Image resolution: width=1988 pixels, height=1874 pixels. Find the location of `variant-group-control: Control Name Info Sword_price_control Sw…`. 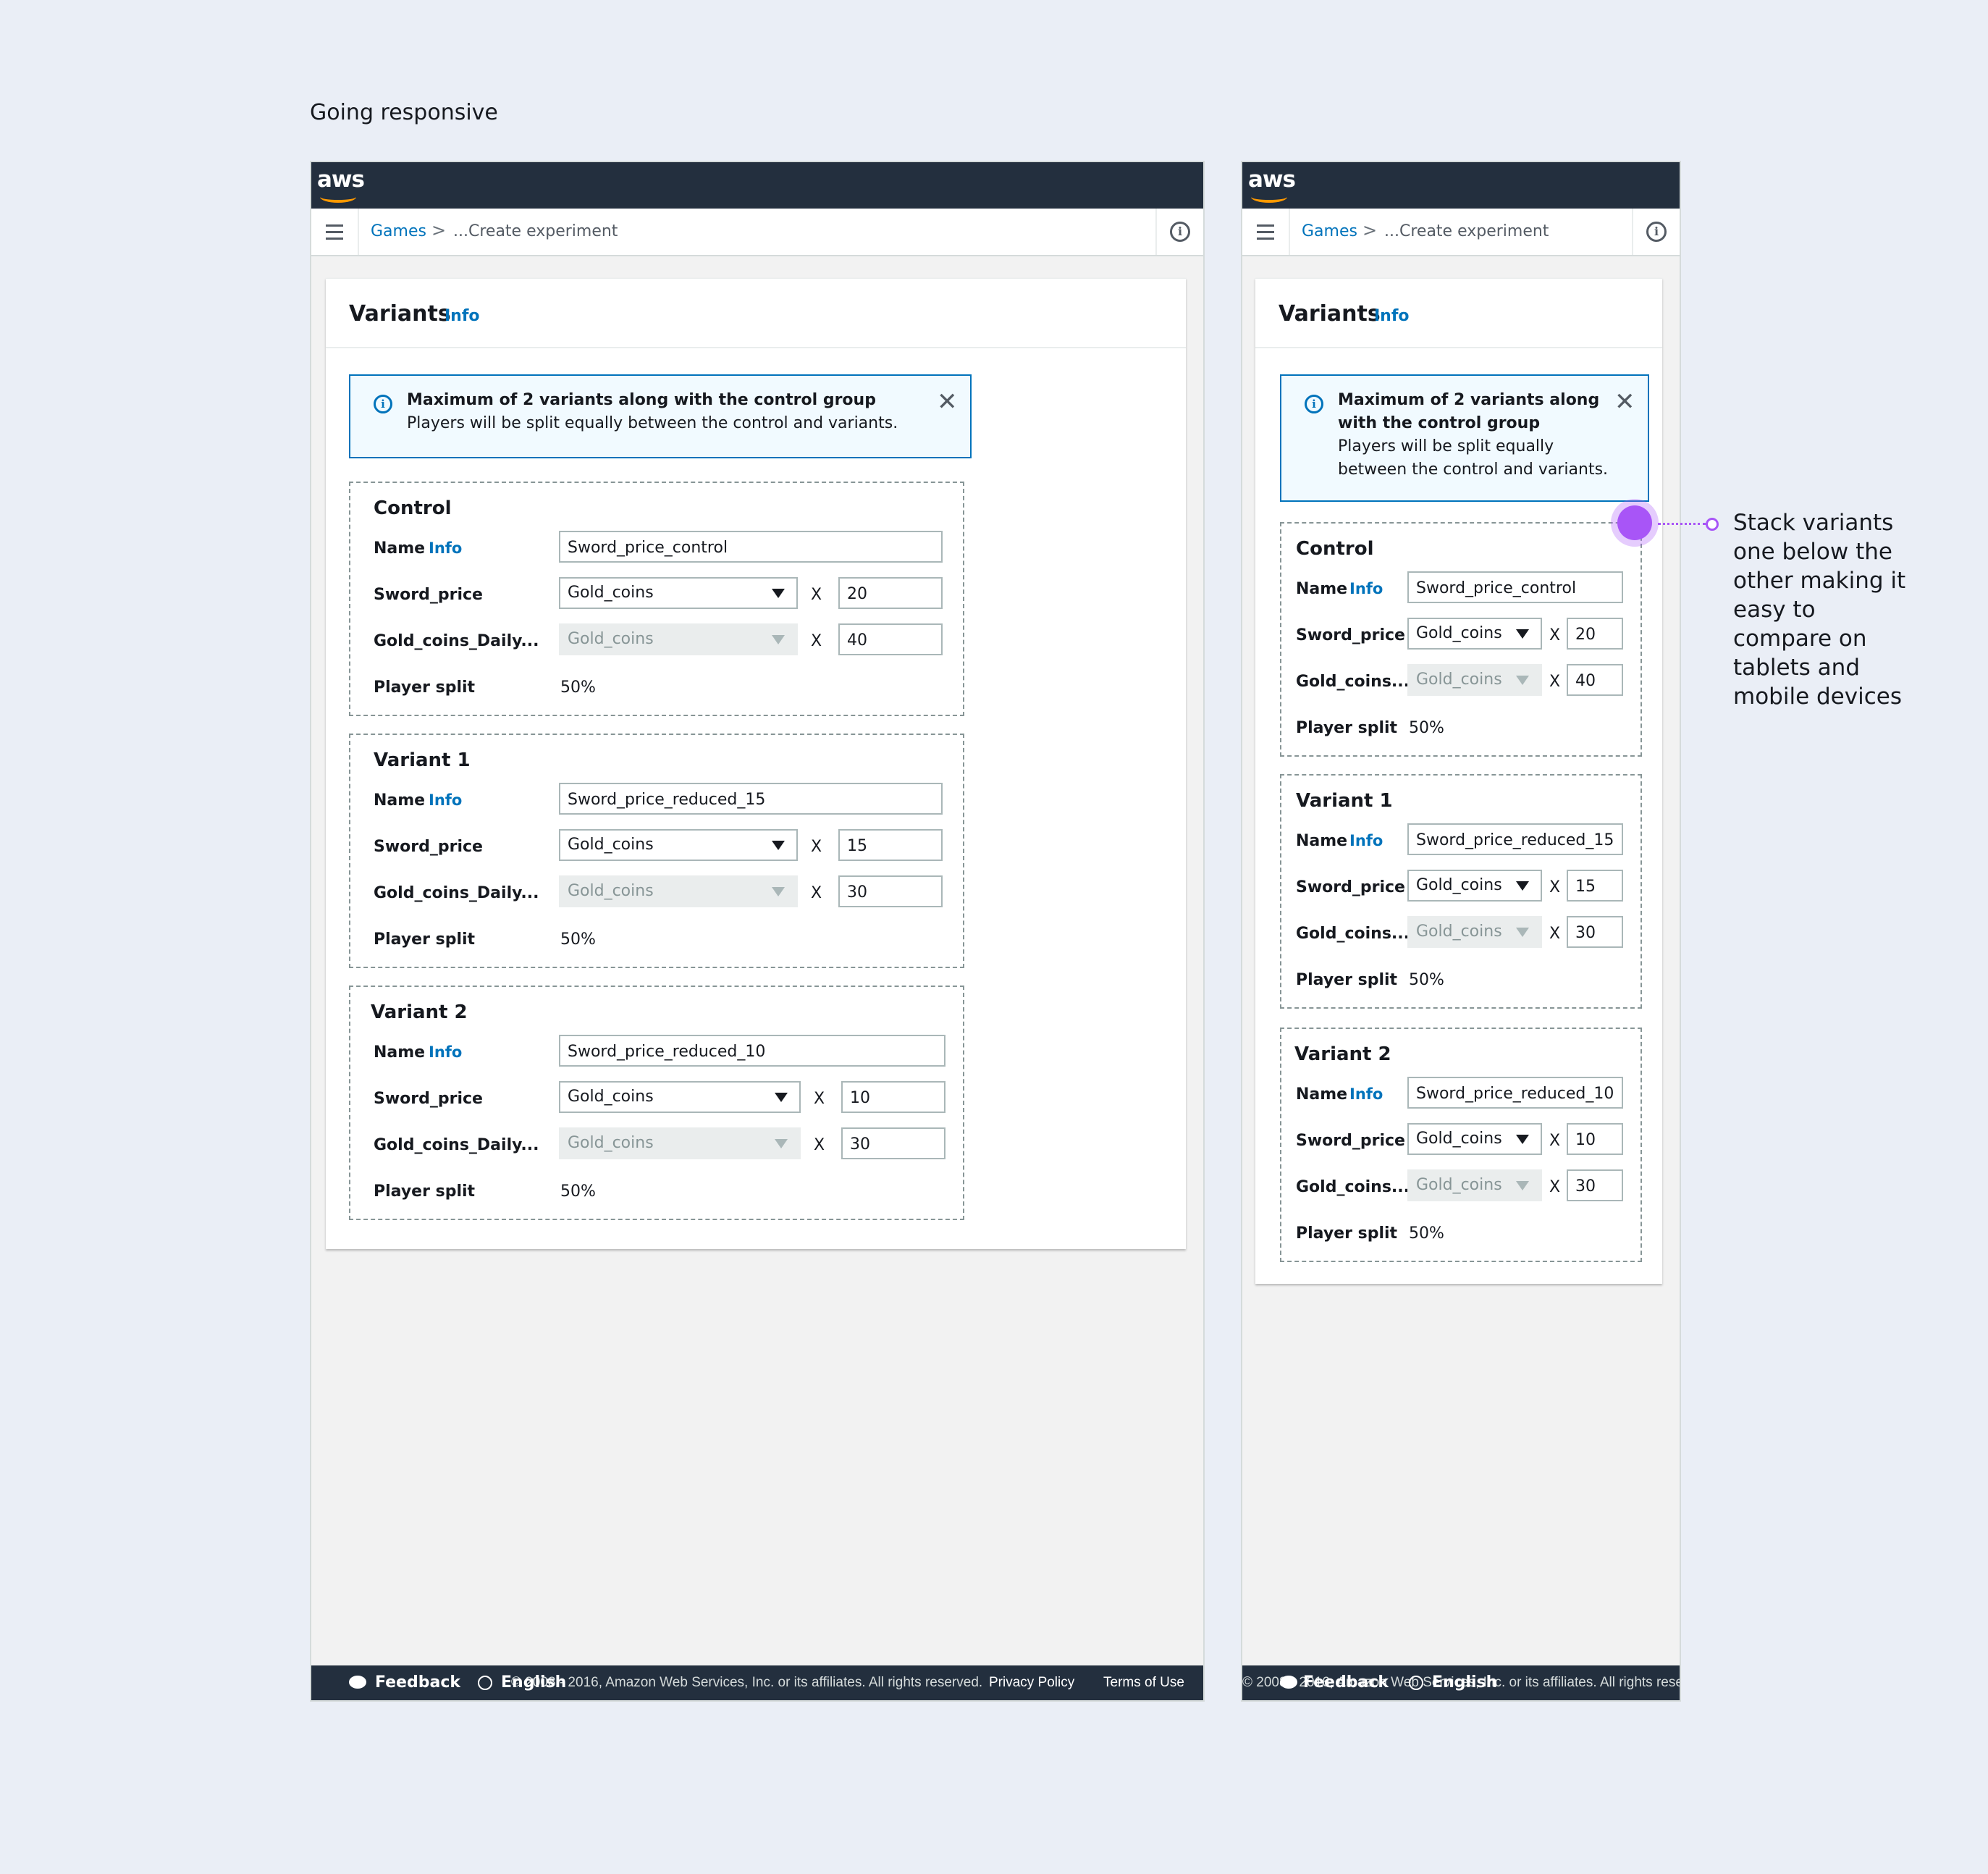

variant-group-control: Control Name Info Sword_price_control Sw… is located at coordinates (656, 599).